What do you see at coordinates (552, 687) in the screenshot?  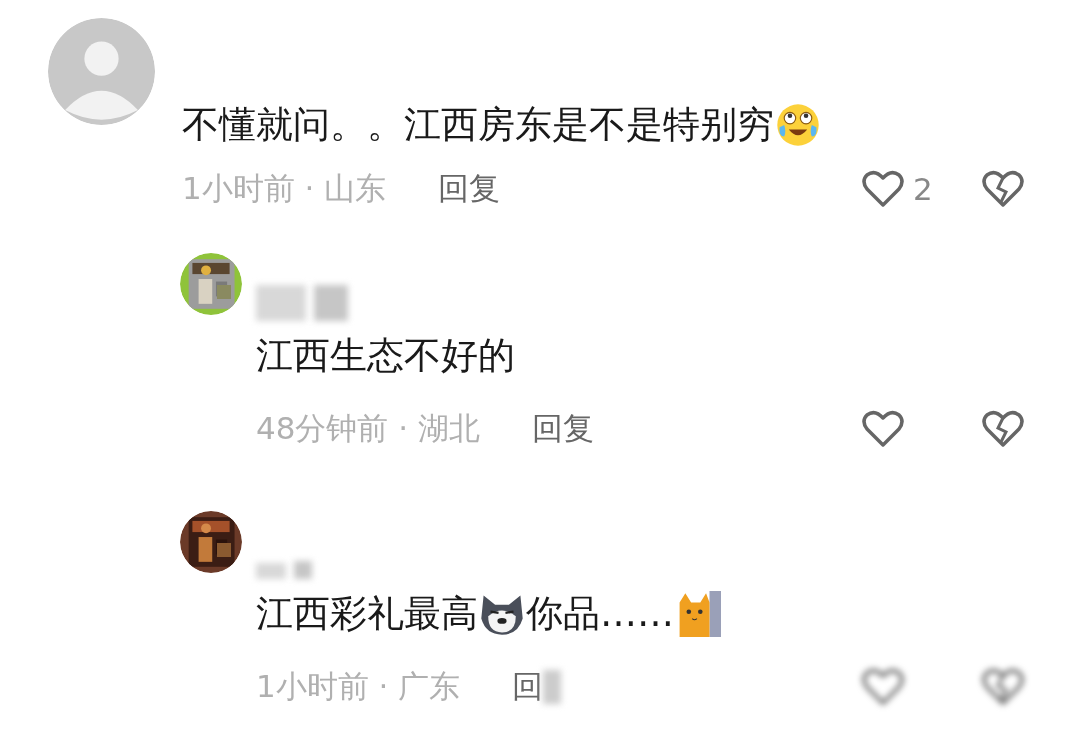 I see `blurred-patch` at bounding box center [552, 687].